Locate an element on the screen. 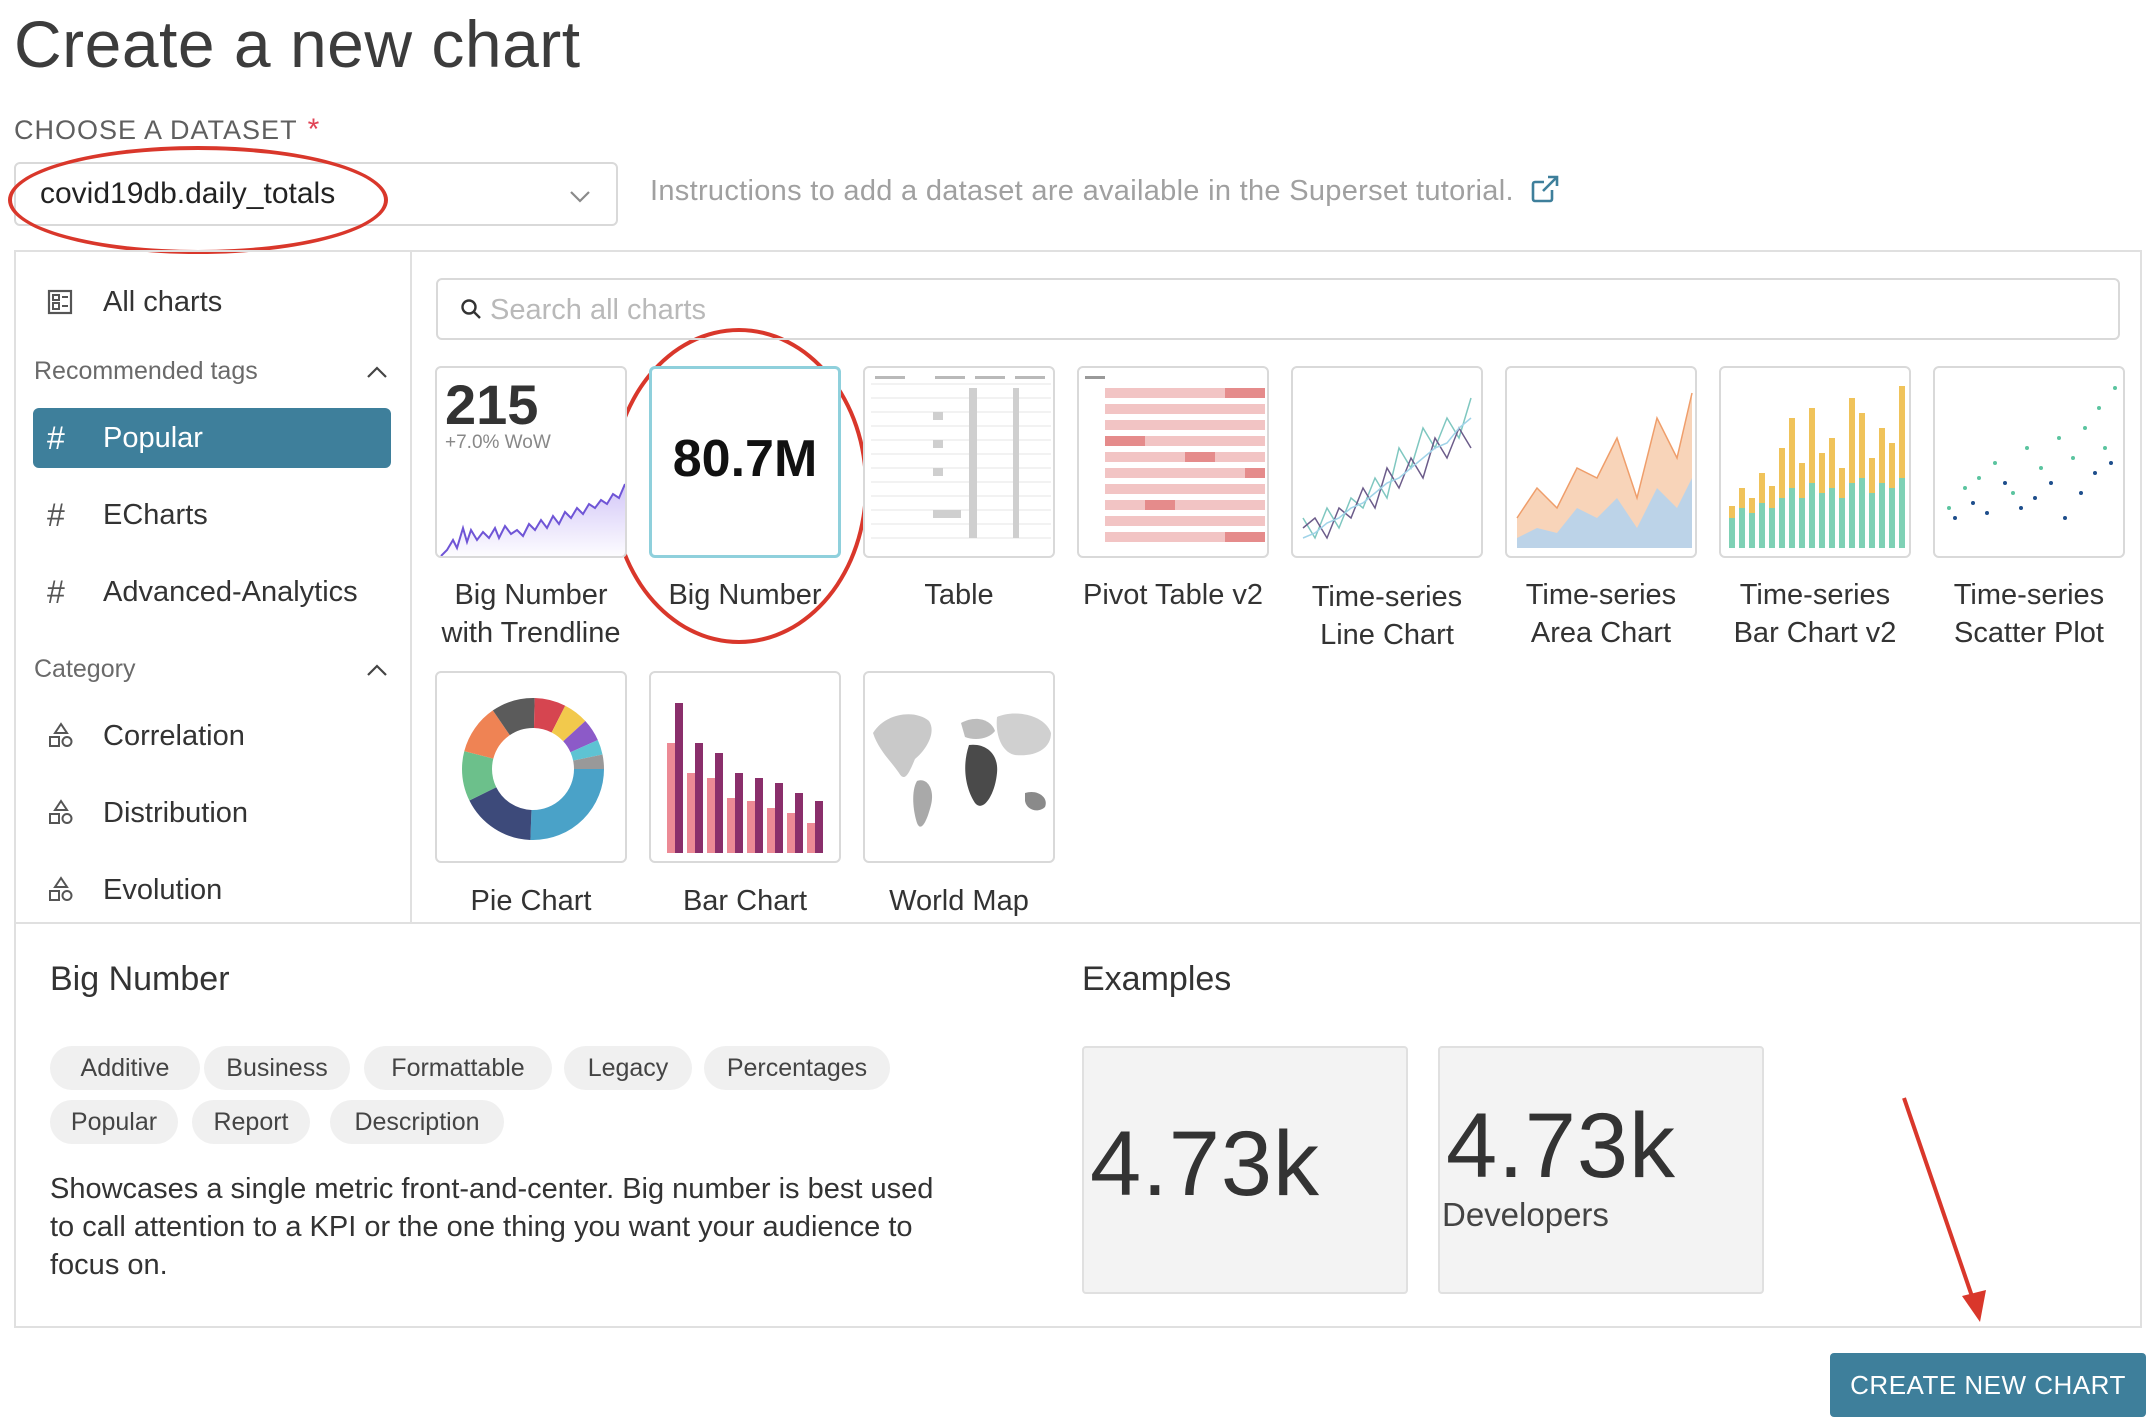  example-label: Developers is located at coordinates (1525, 1214).